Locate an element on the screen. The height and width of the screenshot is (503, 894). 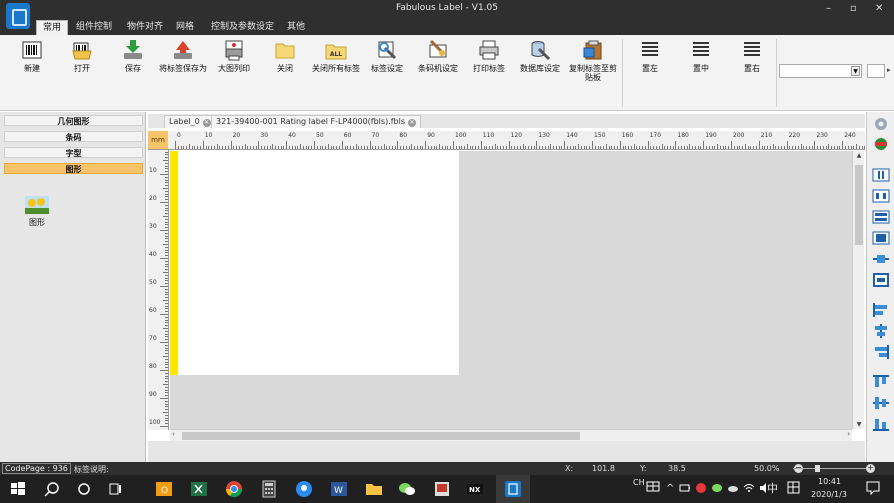
font-size-input is located at coordinates (876, 71).